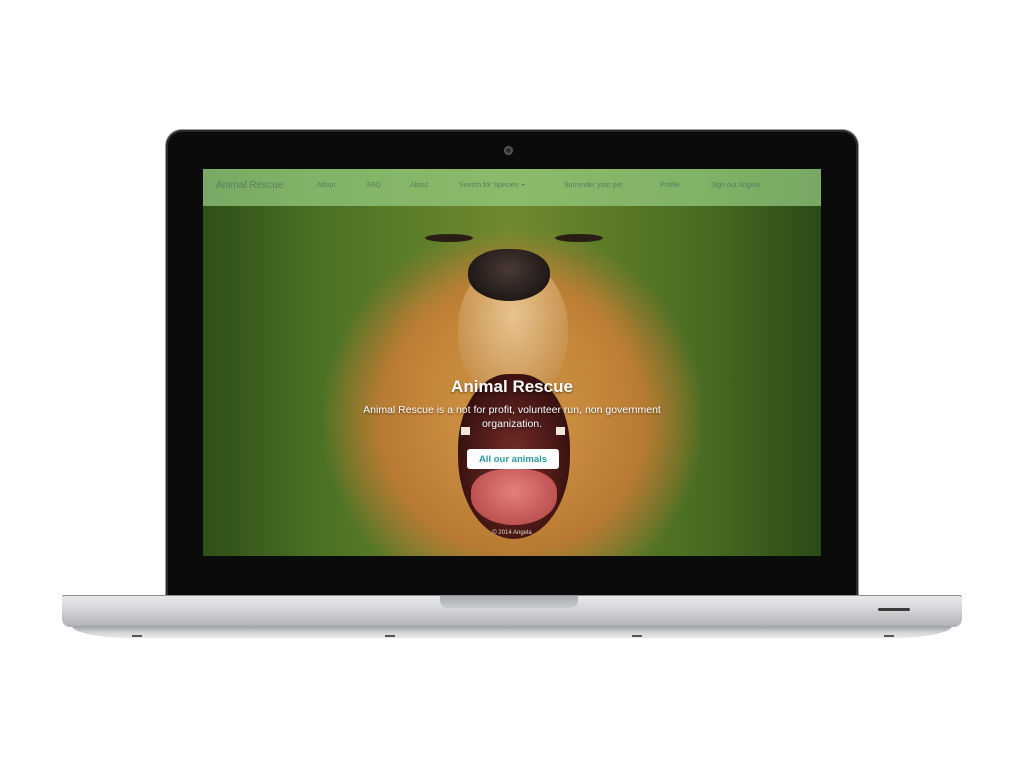  I want to click on nav-item-surrender: Surrender your pet, so click(593, 185).